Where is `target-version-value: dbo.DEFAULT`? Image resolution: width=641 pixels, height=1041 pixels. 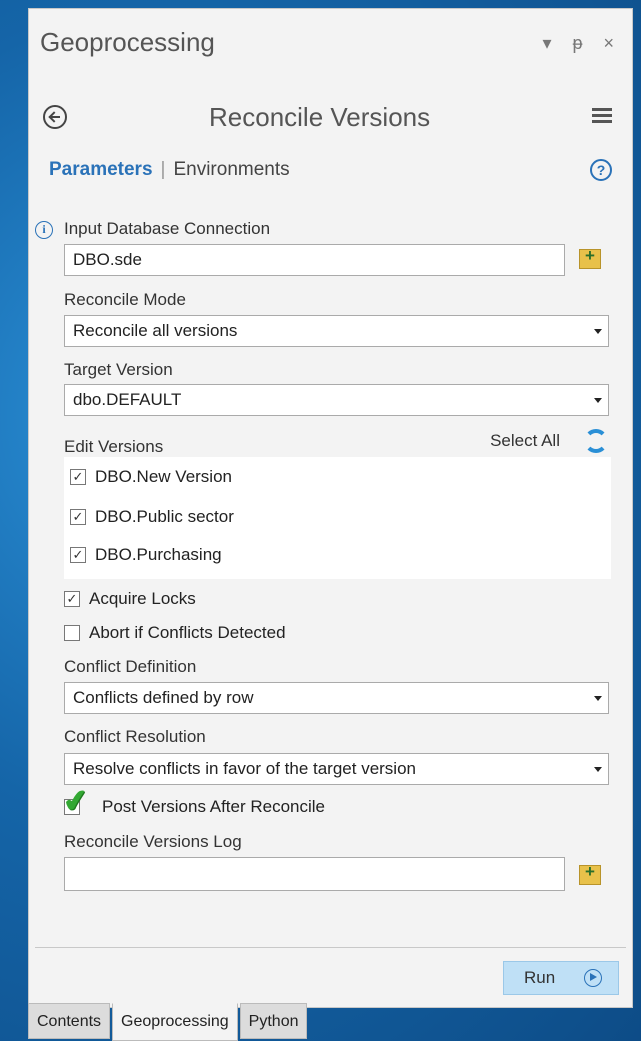 target-version-value: dbo.DEFAULT is located at coordinates (127, 399).